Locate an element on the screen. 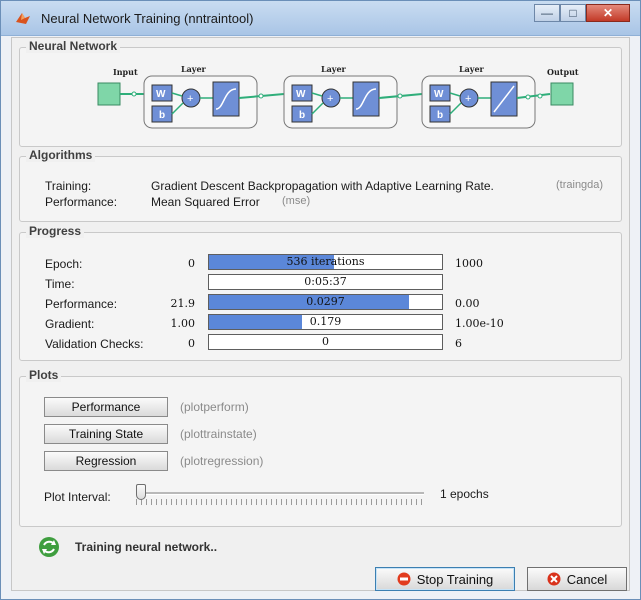 The height and width of the screenshot is (600, 641). validation-current: 0 is located at coordinates (325, 341).